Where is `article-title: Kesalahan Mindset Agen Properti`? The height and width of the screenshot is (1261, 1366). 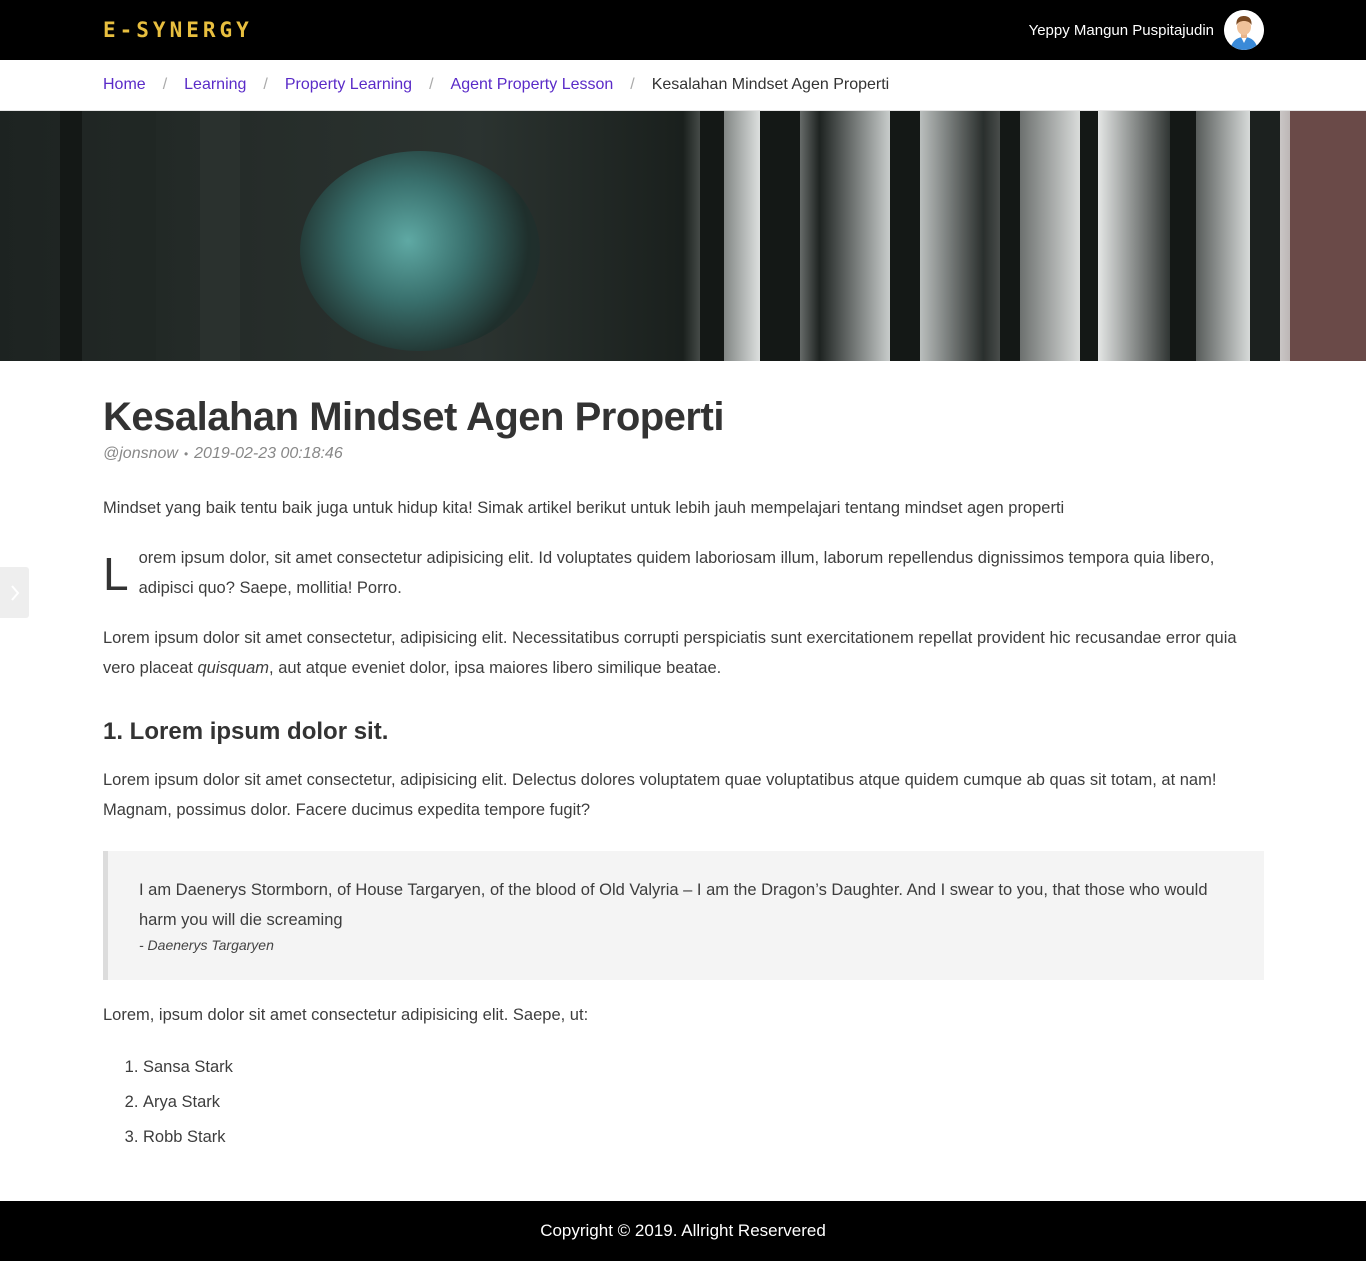 article-title: Kesalahan Mindset Agen Properti is located at coordinates (413, 417).